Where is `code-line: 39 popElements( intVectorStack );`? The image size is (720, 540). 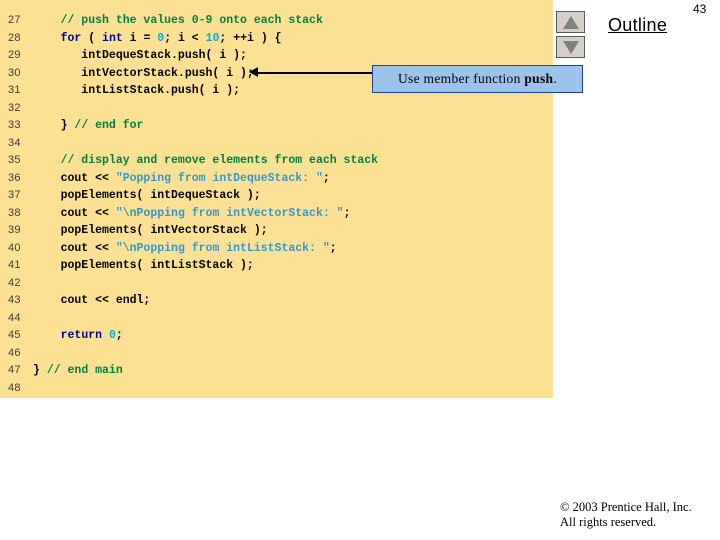 code-line: 39 popElements( intVectorStack ); is located at coordinates (276, 231).